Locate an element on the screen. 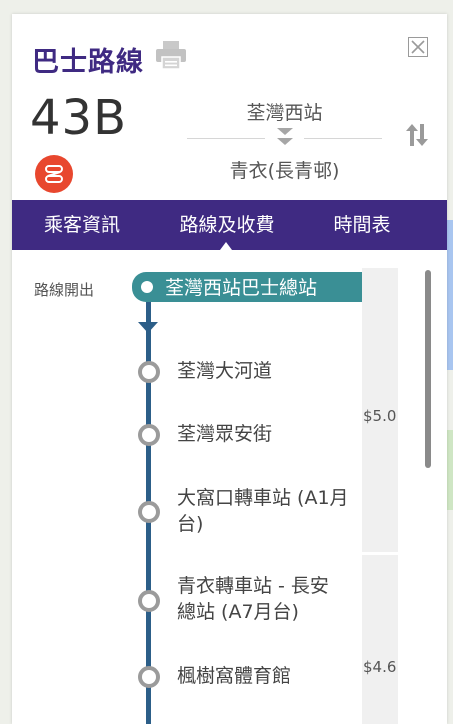  panel-title: 巴士路線 is located at coordinates (88, 62).